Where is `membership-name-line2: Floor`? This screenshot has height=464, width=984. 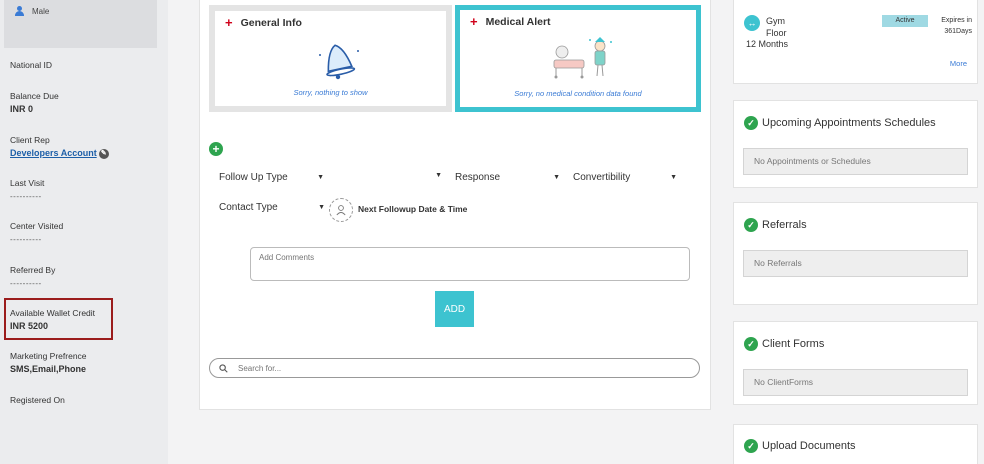 membership-name-line2: Floor is located at coordinates (776, 33).